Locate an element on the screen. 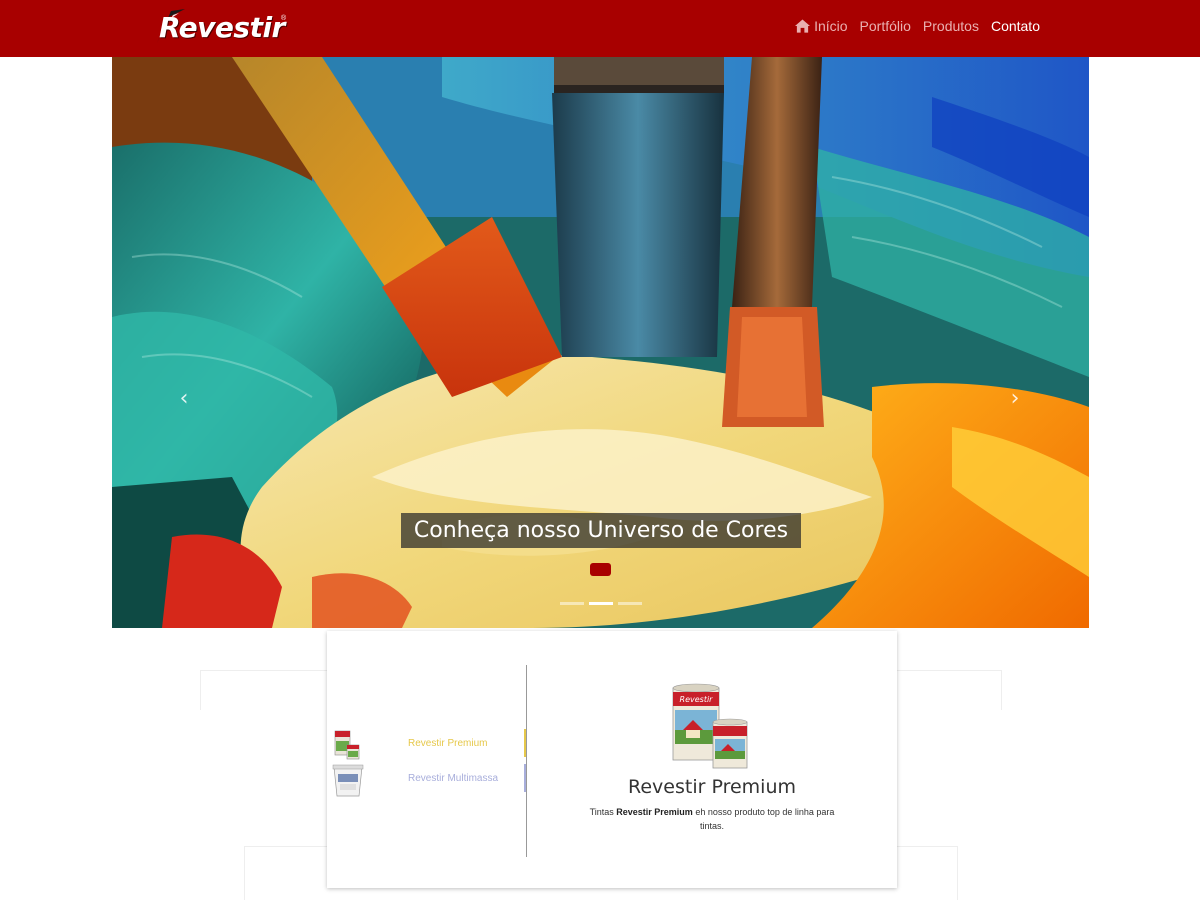 The image size is (1200, 900). product-feature-title: Revestir Premium is located at coordinates (712, 787).